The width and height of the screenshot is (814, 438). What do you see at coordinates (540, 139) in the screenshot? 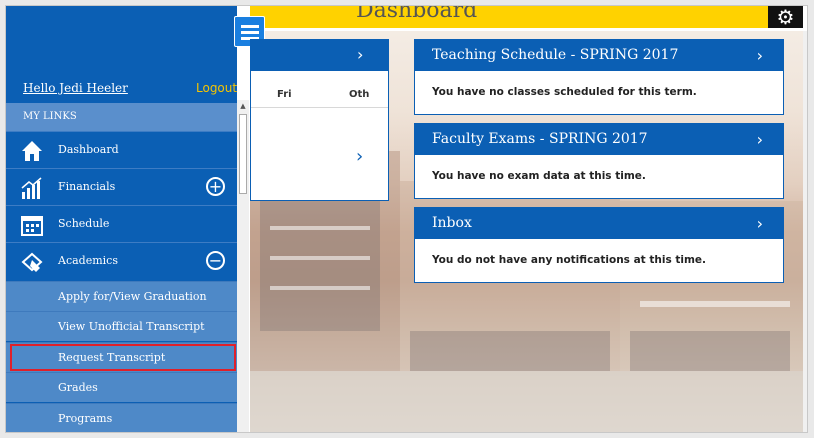
I see `card-title: Faculty Exams - SPRING 2017` at bounding box center [540, 139].